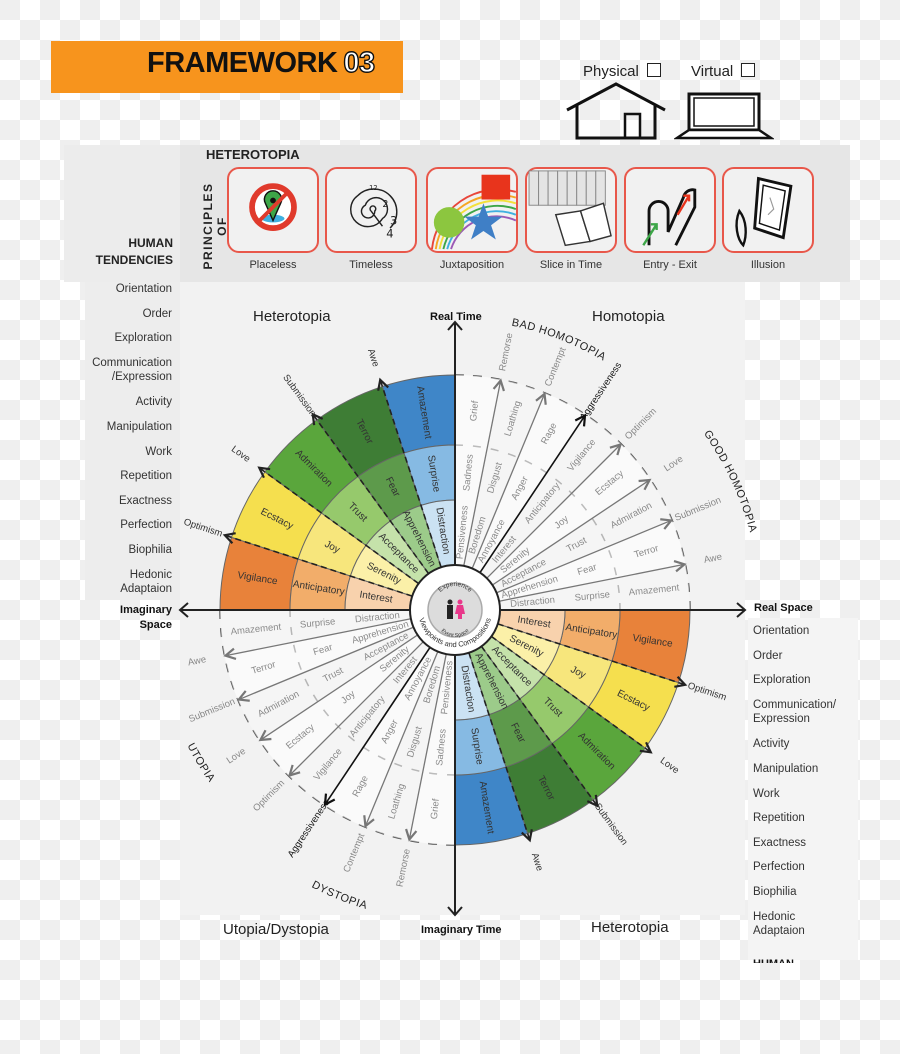  I want to click on male-figure-icon, so click(450, 602).